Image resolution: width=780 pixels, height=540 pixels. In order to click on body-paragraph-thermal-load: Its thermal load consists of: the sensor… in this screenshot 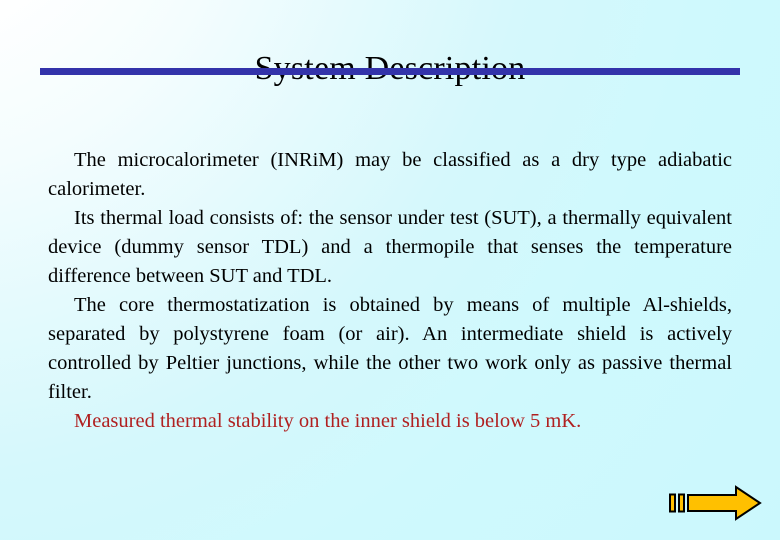, I will do `click(390, 247)`.